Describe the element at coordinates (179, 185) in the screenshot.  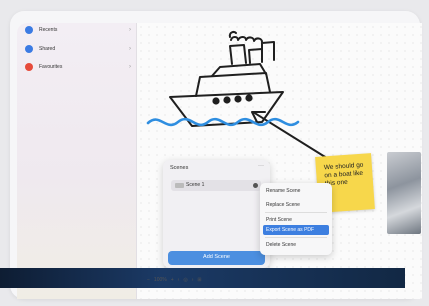
I see `scene-thumbnail` at that location.